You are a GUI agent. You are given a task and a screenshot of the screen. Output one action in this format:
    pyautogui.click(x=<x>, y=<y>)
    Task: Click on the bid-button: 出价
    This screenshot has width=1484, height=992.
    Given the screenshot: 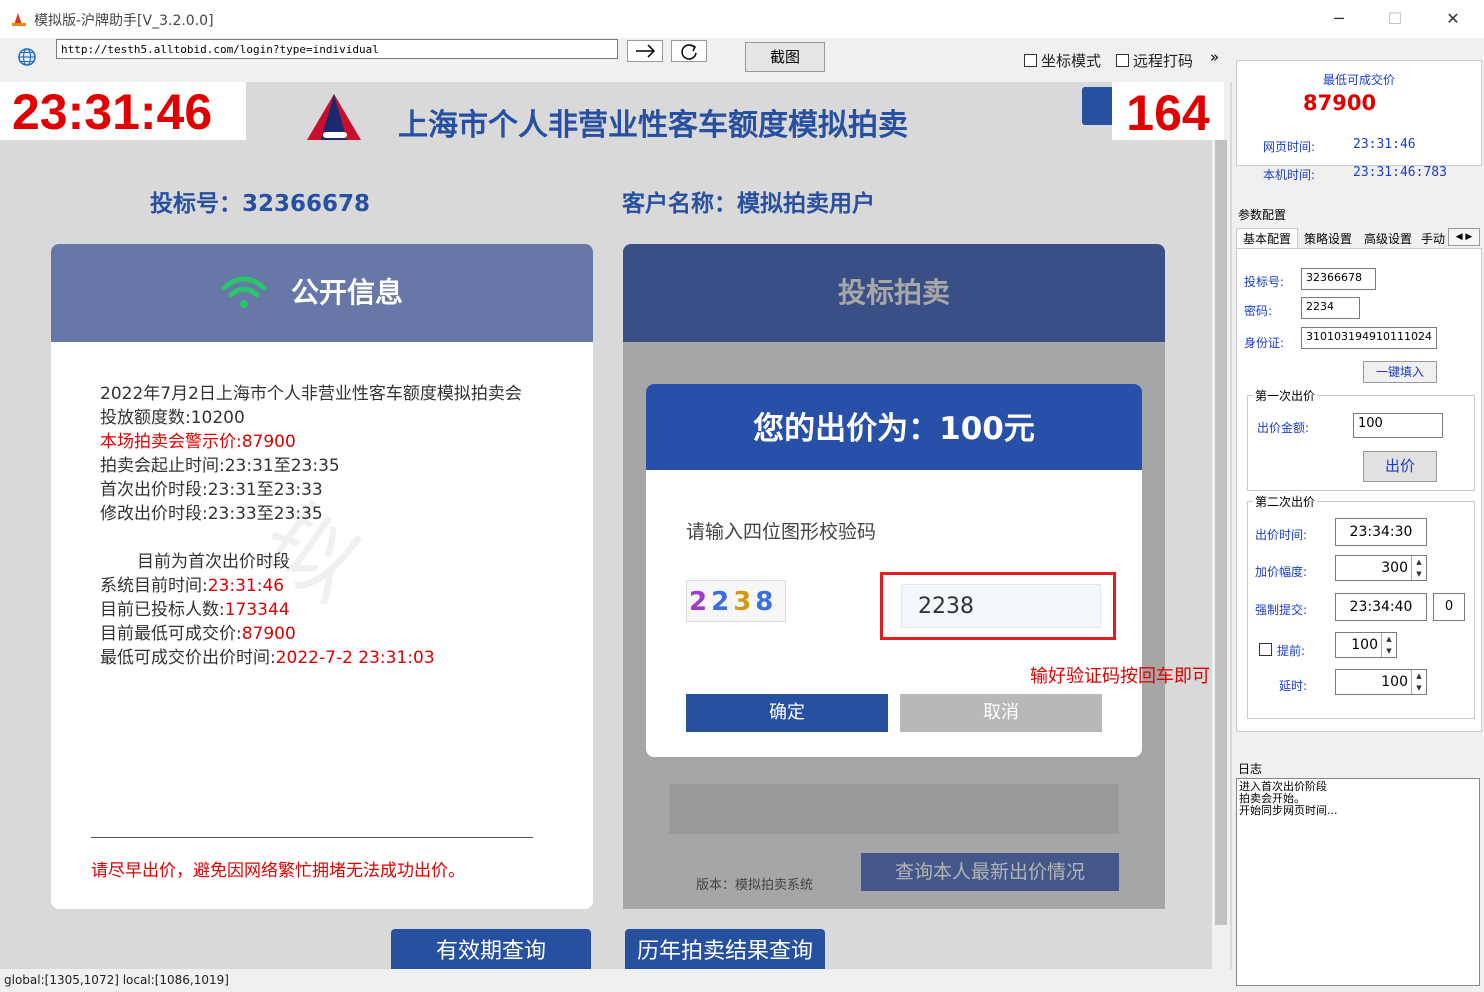 What is the action you would take?
    pyautogui.click(x=1400, y=466)
    